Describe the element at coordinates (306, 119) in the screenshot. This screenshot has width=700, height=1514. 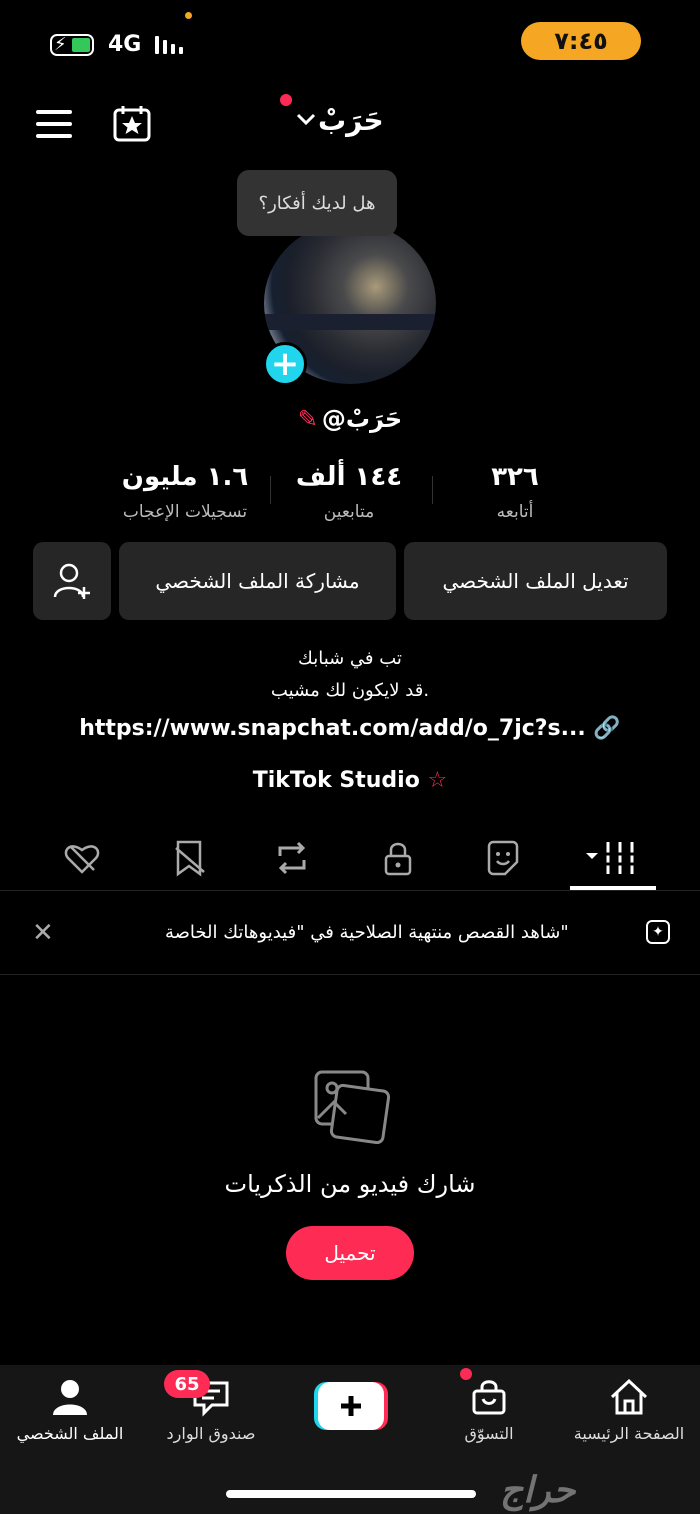
I see `chevron-down-icon` at that location.